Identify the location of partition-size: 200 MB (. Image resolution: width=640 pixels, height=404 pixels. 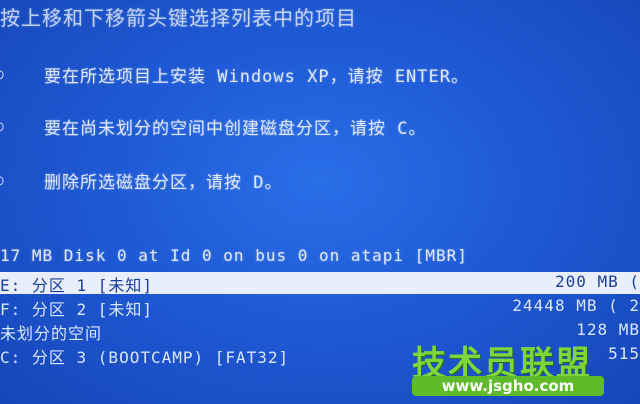
(597, 281).